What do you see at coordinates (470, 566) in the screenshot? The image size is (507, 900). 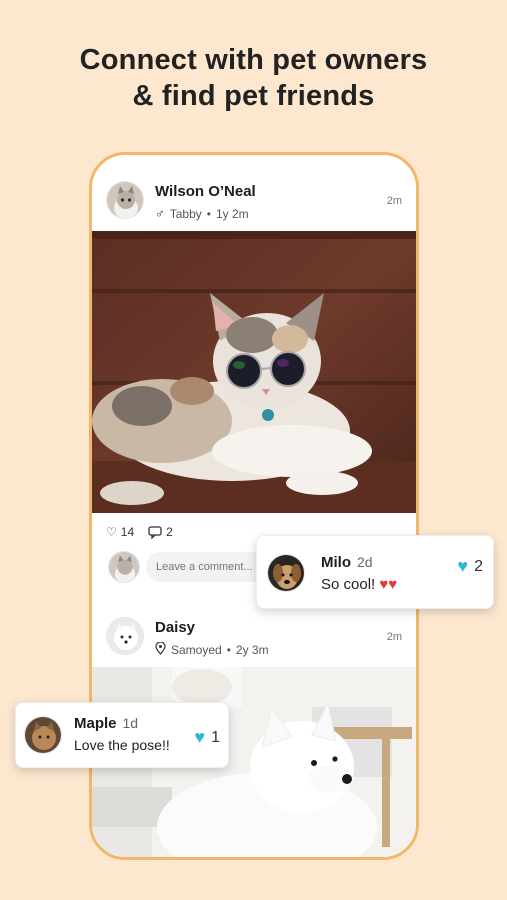 I see `comment-like-button: ♥ 2` at bounding box center [470, 566].